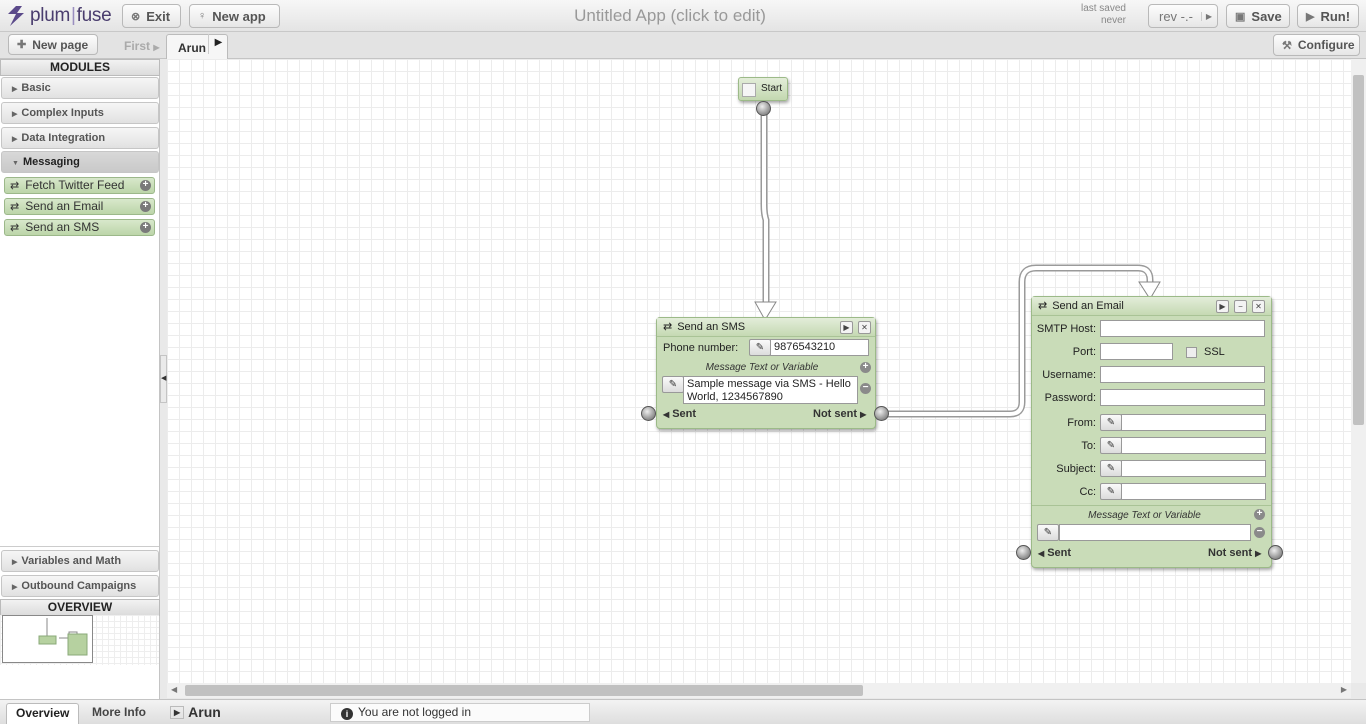  Describe the element at coordinates (766, 327) in the screenshot. I see `sms-node-titlebar: ⇄ Send an SMS ▶ ✕` at that location.